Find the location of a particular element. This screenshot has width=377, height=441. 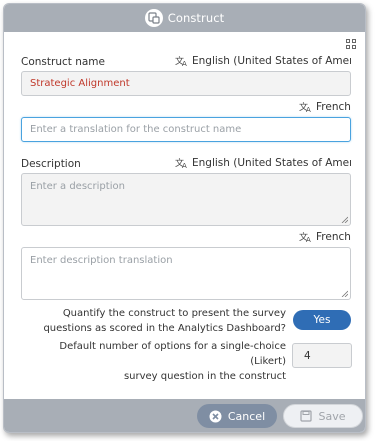

construct-name-field: Strategic Alignment is located at coordinates (186, 83).